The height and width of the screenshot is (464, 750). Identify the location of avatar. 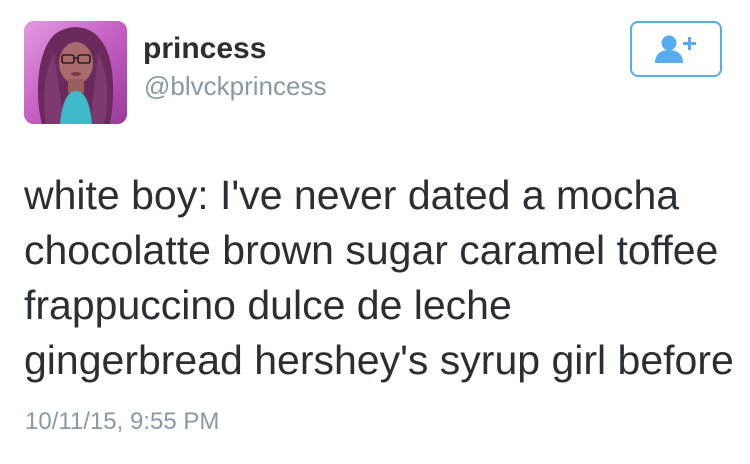
(75, 72).